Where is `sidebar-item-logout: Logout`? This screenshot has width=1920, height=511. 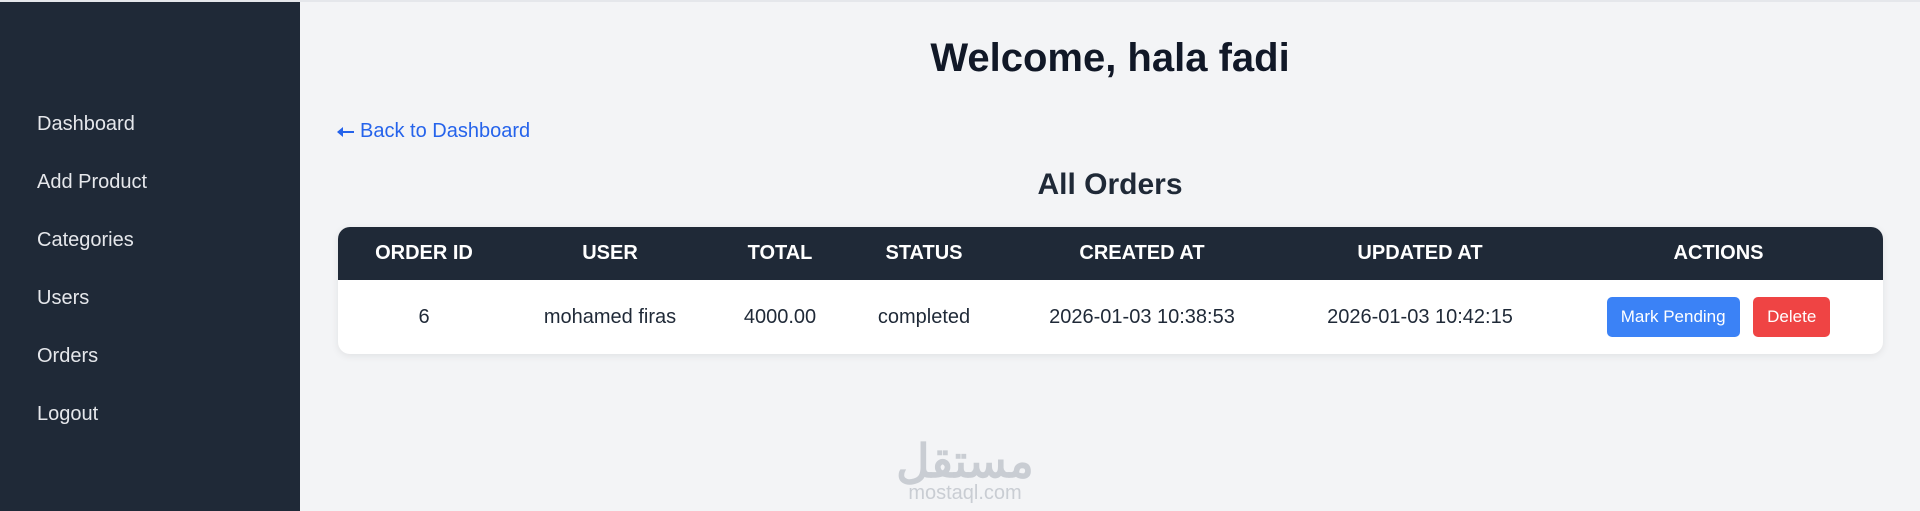 sidebar-item-logout: Logout is located at coordinates (150, 426).